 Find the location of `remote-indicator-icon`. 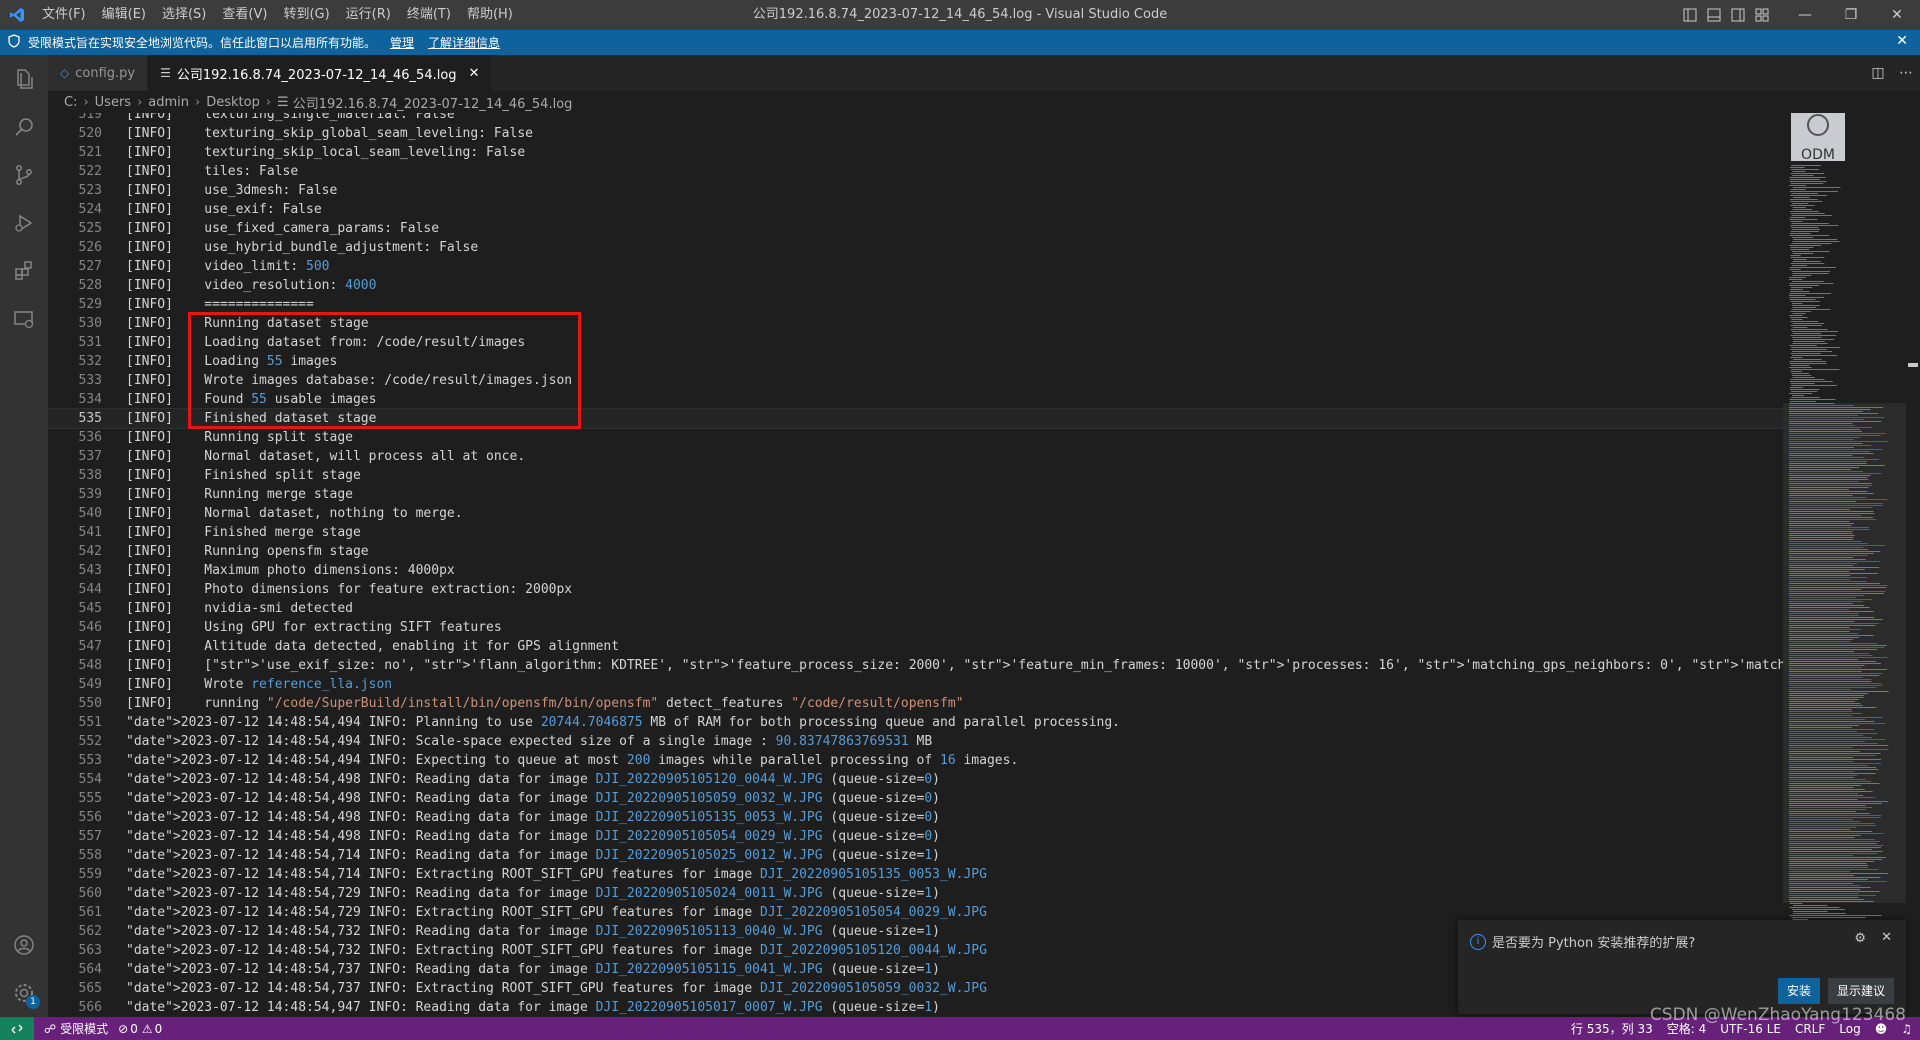

remote-indicator-icon is located at coordinates (17, 1028).